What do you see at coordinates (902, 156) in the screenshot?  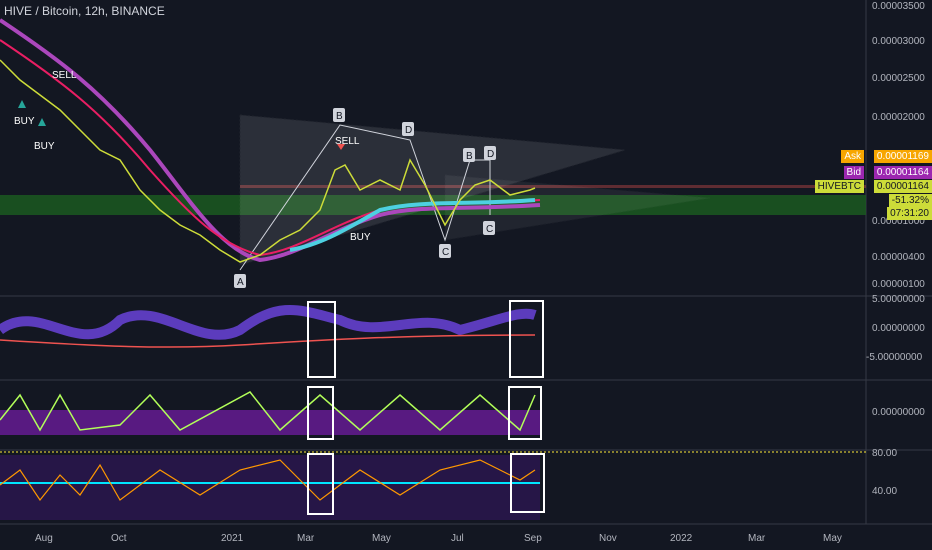 I see `ask-price-tag: 0.00001169` at bounding box center [902, 156].